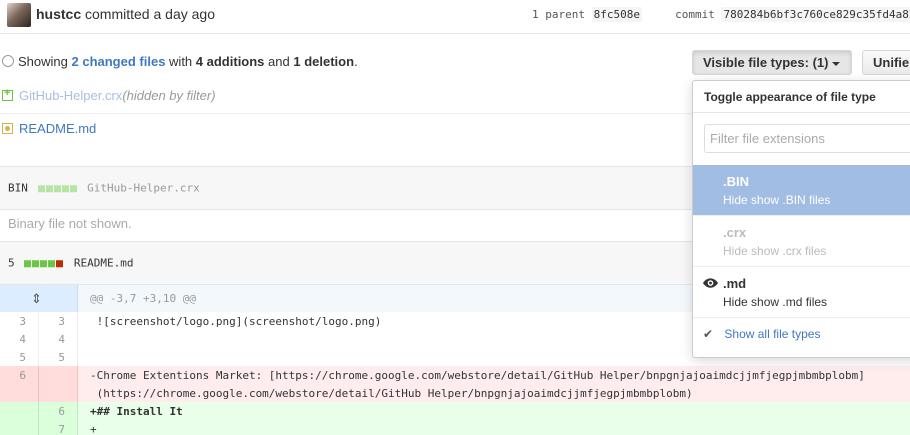 The width and height of the screenshot is (910, 435). What do you see at coordinates (150, 14) in the screenshot?
I see `commit-action: committed a day ago` at bounding box center [150, 14].